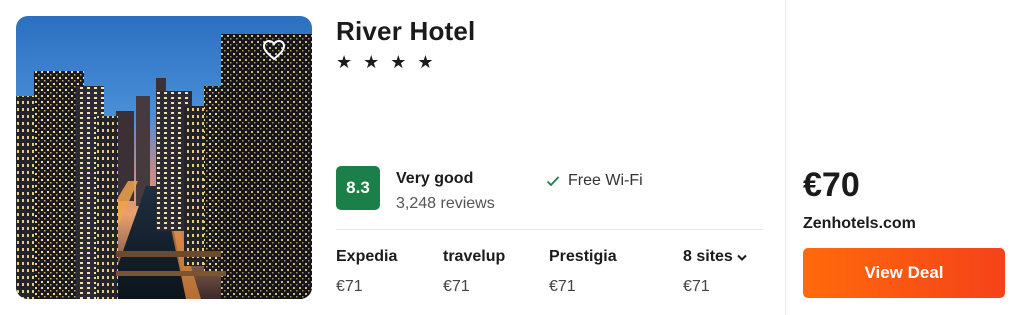 The image size is (1024, 315). Describe the element at coordinates (904, 273) in the screenshot. I see `view-deal-button: View Deal` at that location.